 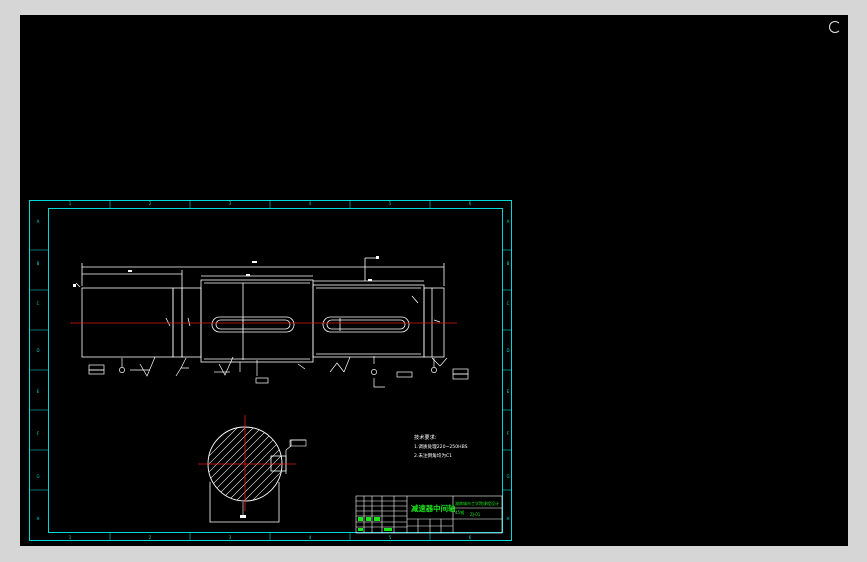 I want to click on dimension-stubs, so click(x=226, y=271).